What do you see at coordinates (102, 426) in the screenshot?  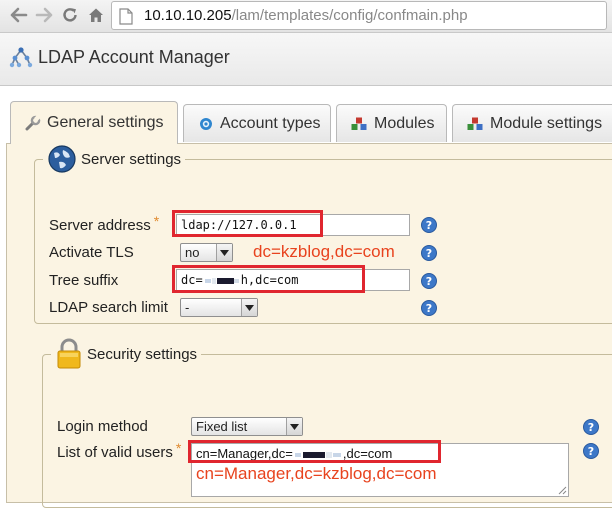 I see `login-method-label: Login method` at bounding box center [102, 426].